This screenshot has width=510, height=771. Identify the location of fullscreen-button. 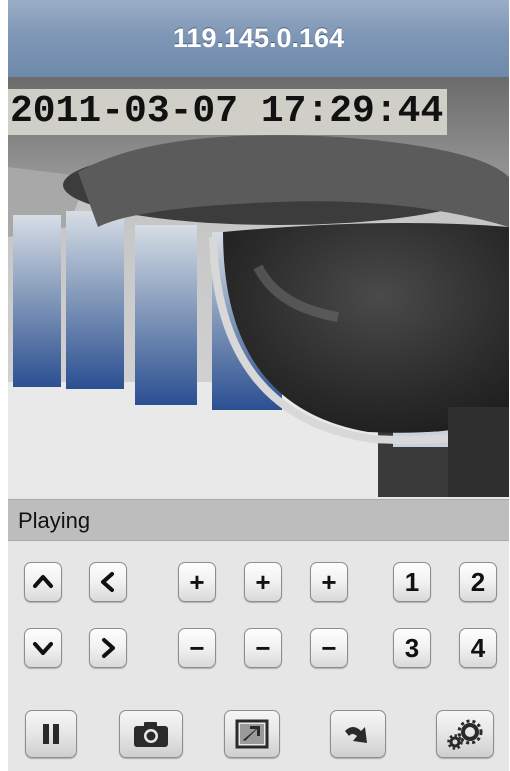
(252, 734).